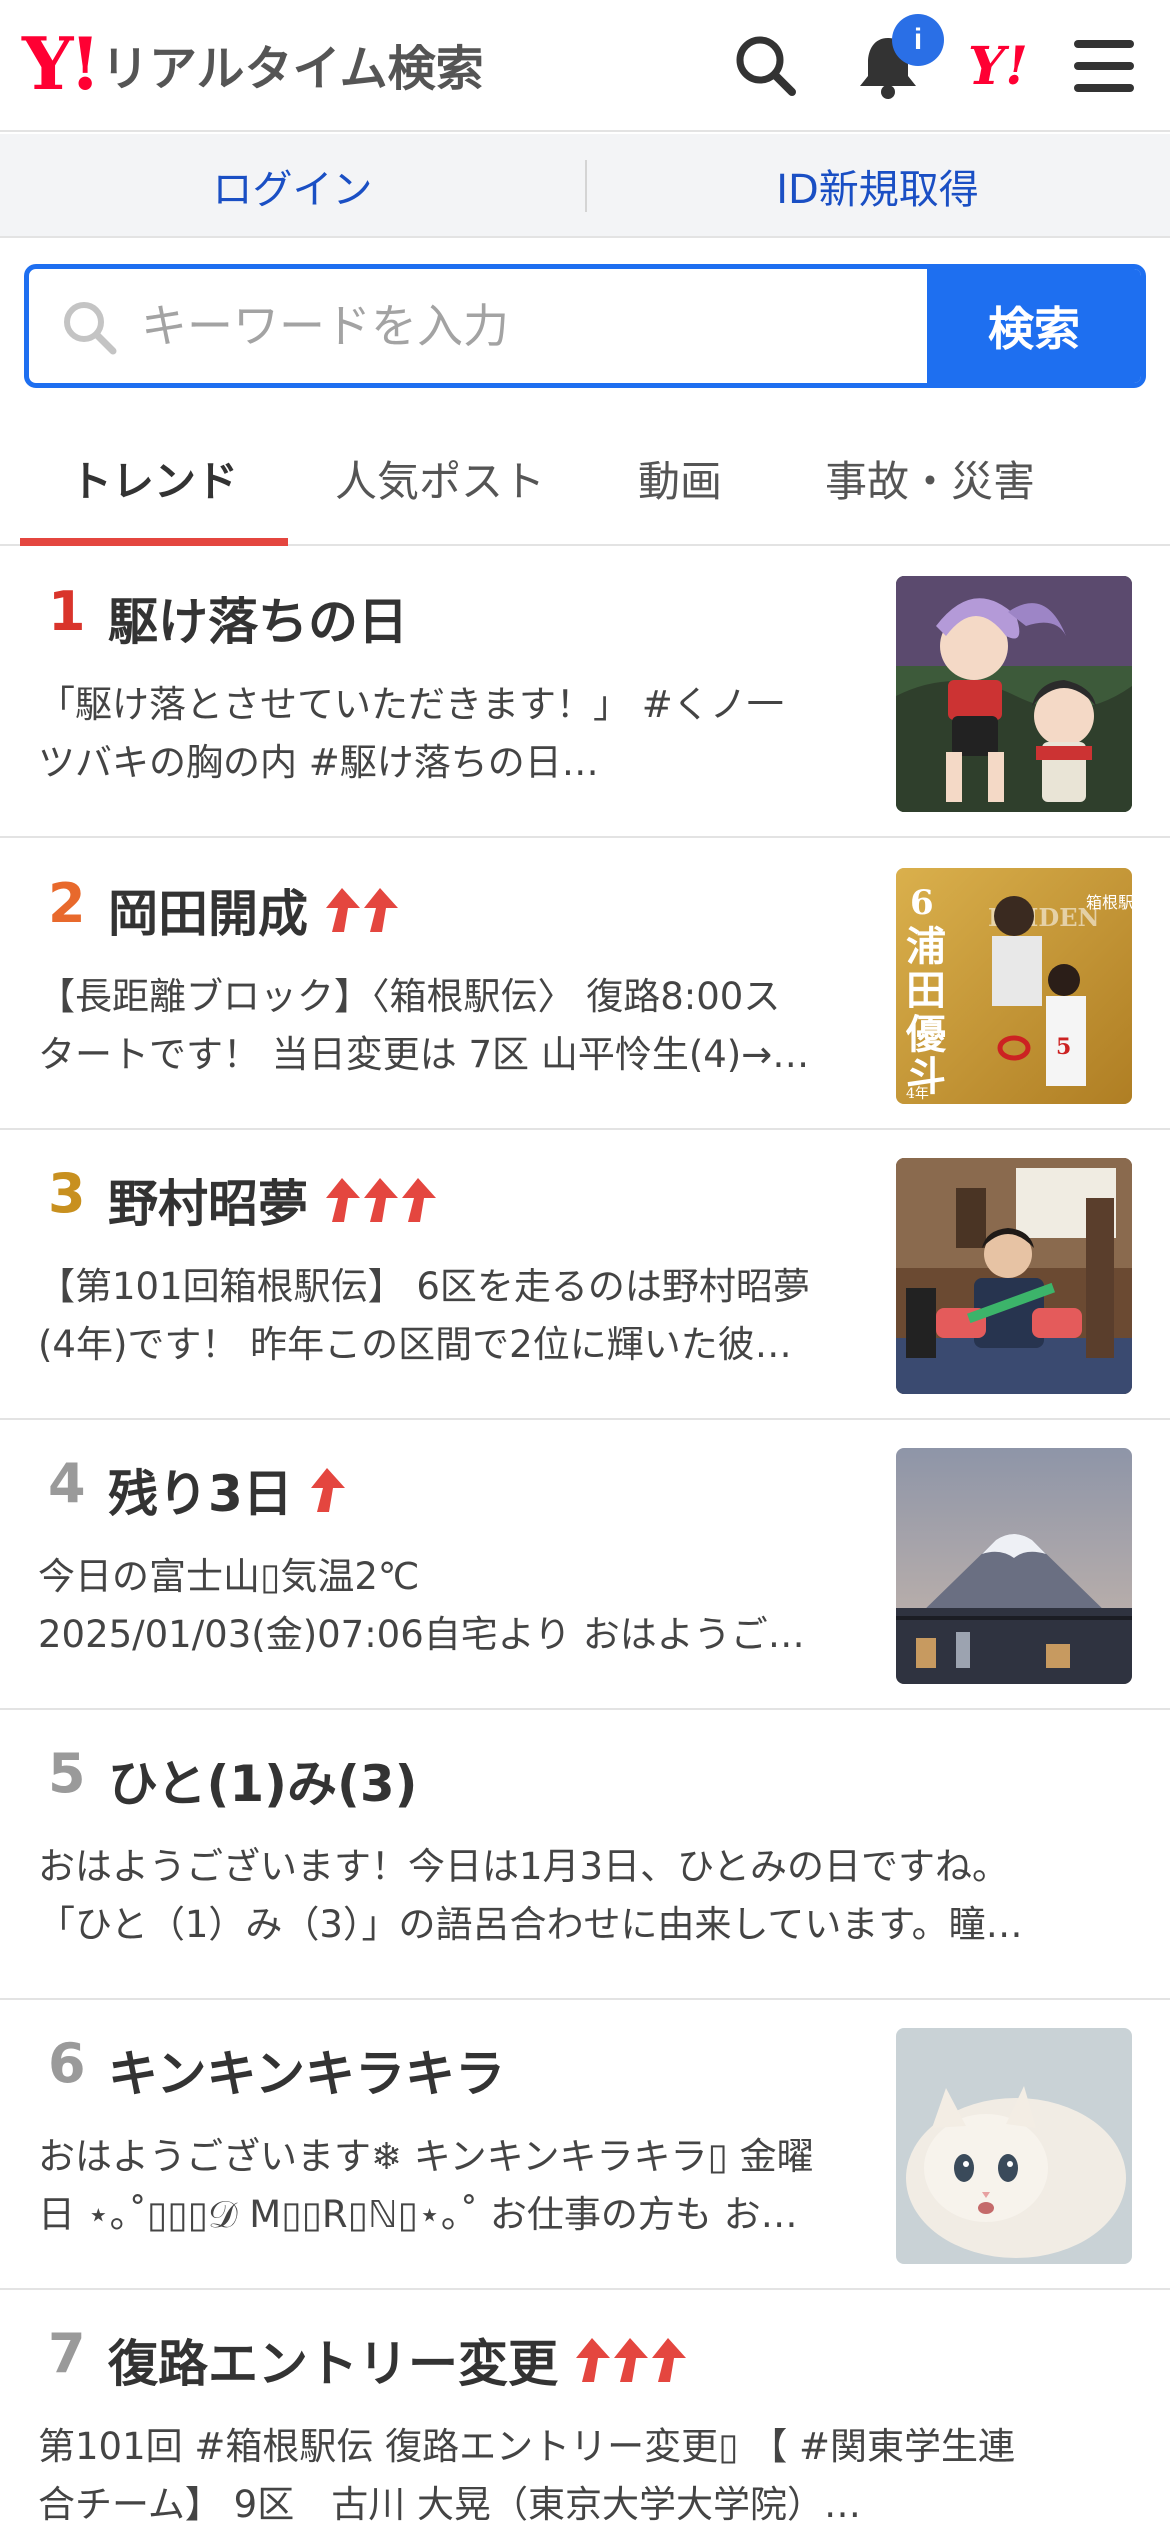 This screenshot has width=1170, height=2534. What do you see at coordinates (292, 186) in the screenshot?
I see `login-link: ログイン` at bounding box center [292, 186].